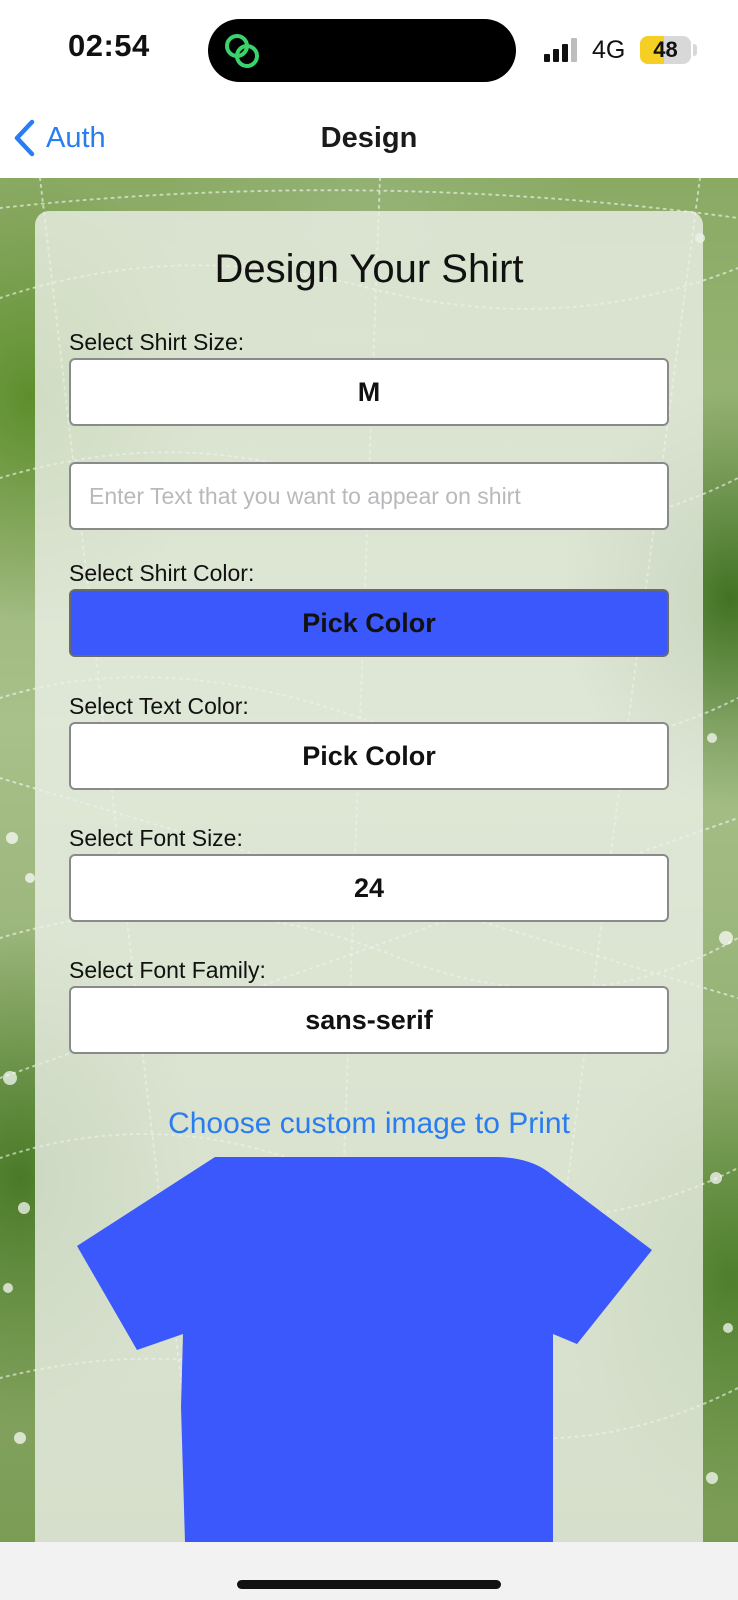  Describe the element at coordinates (109, 45) in the screenshot. I see `status-time: 02:54` at that location.